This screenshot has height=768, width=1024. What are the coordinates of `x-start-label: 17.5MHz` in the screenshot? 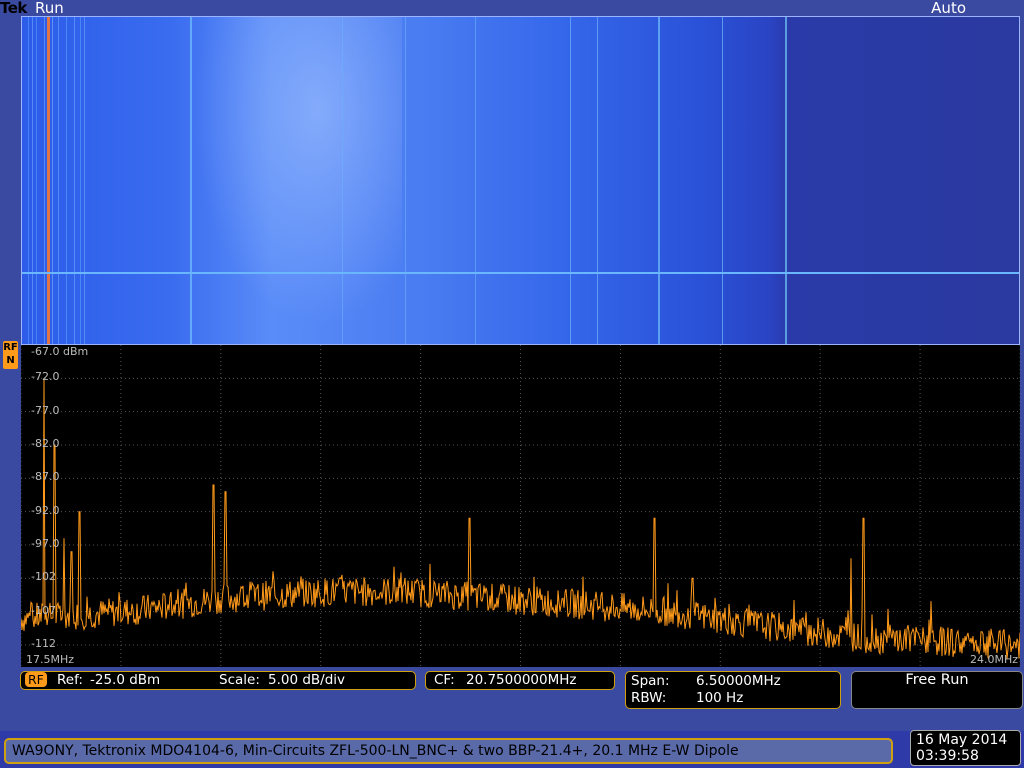 It's located at (50, 659).